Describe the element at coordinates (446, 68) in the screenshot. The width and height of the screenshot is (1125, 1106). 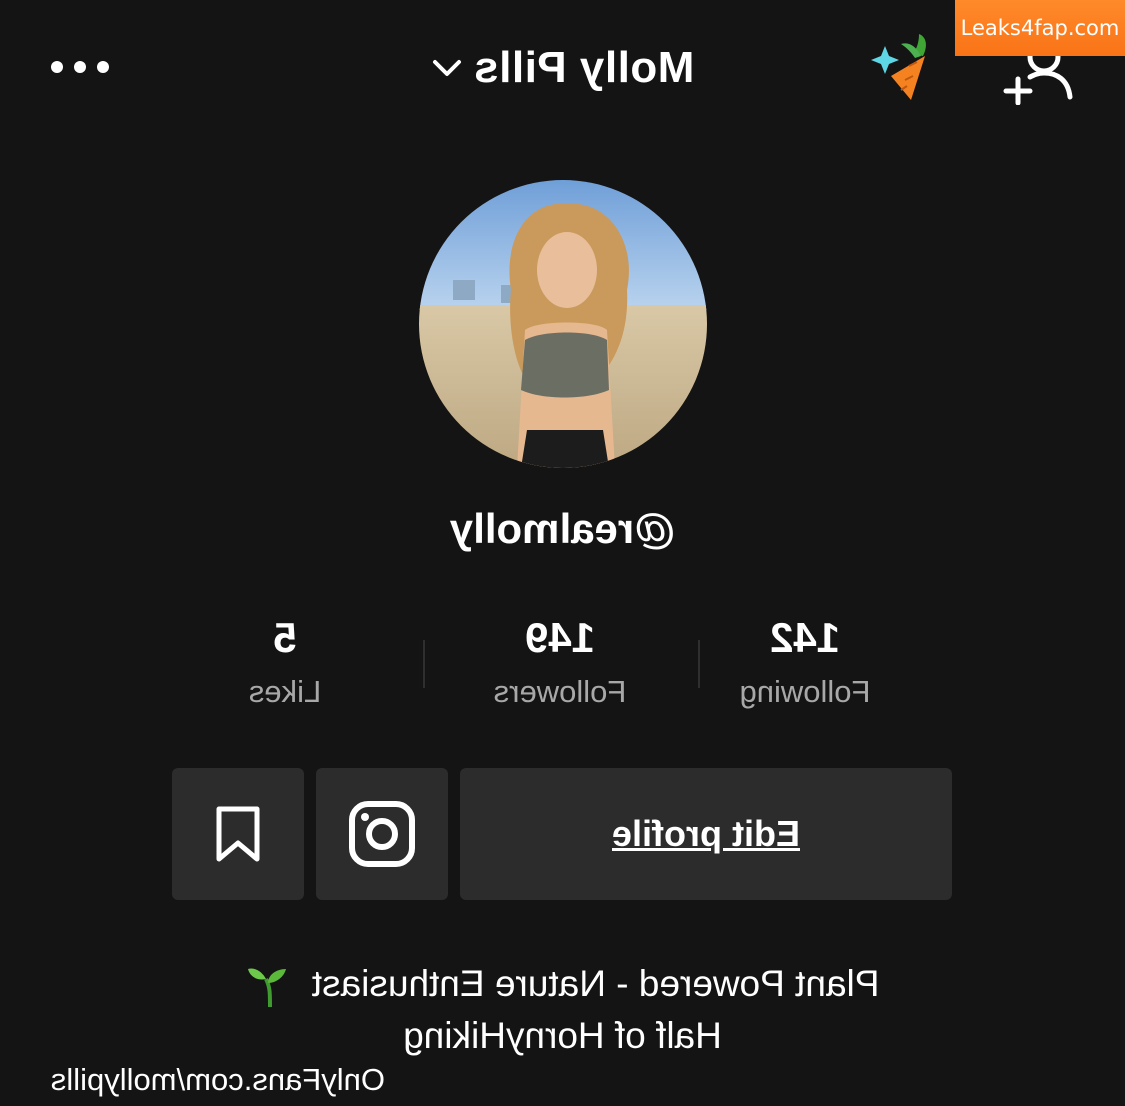
I see `chevron-down-icon` at that location.